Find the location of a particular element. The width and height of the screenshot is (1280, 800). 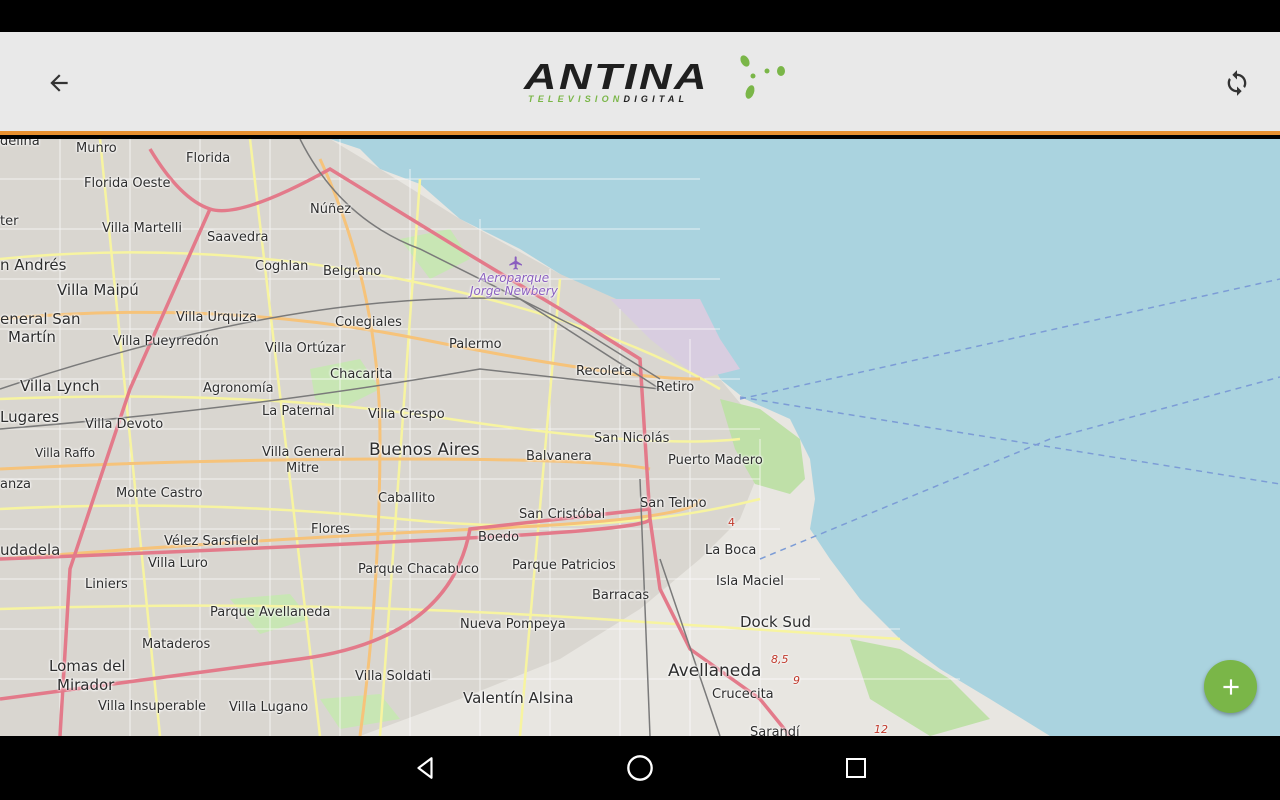

map-label: Villa Devoto is located at coordinates (124, 424).